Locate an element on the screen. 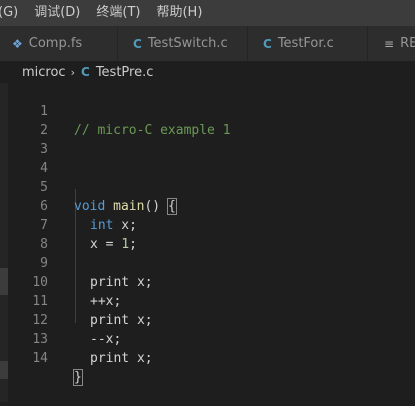 This screenshot has width=415, height=406. tab-label: Comp.fs is located at coordinates (55, 43).